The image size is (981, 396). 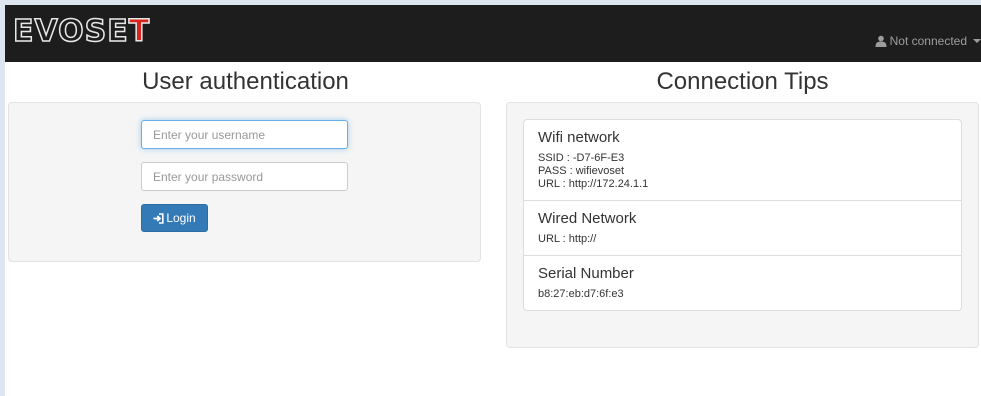 I want to click on user-icon, so click(x=881, y=41).